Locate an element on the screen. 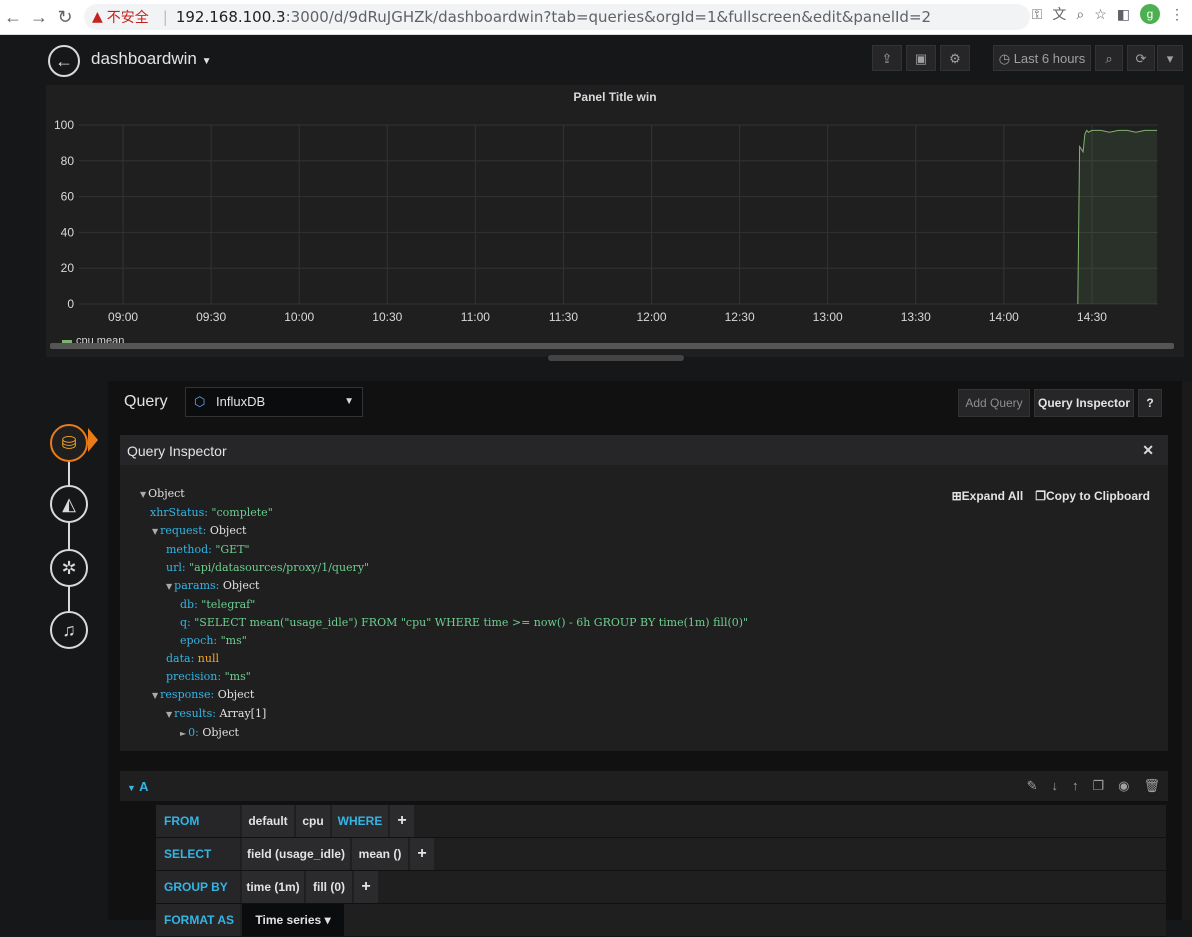 Image resolution: width=1192 pixels, height=937 pixels. back-arrow-icon: ← is located at coordinates (13, 17).